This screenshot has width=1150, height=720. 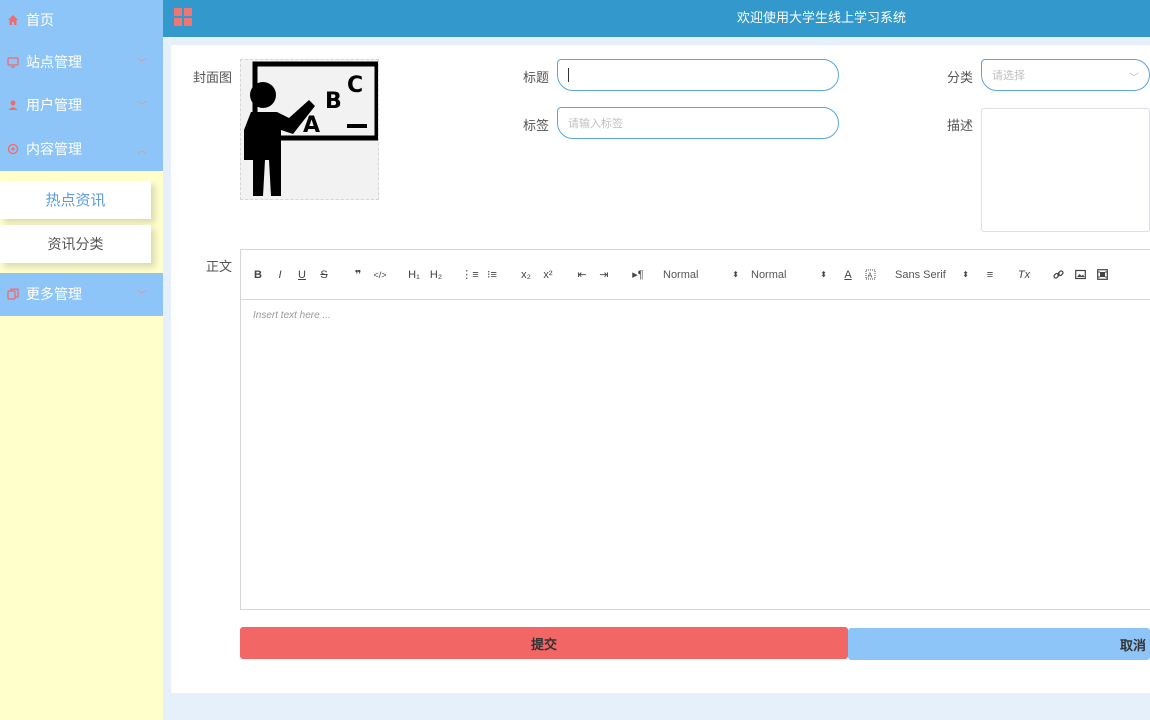 I want to click on size-picker-label: Normal, so click(x=681, y=274).